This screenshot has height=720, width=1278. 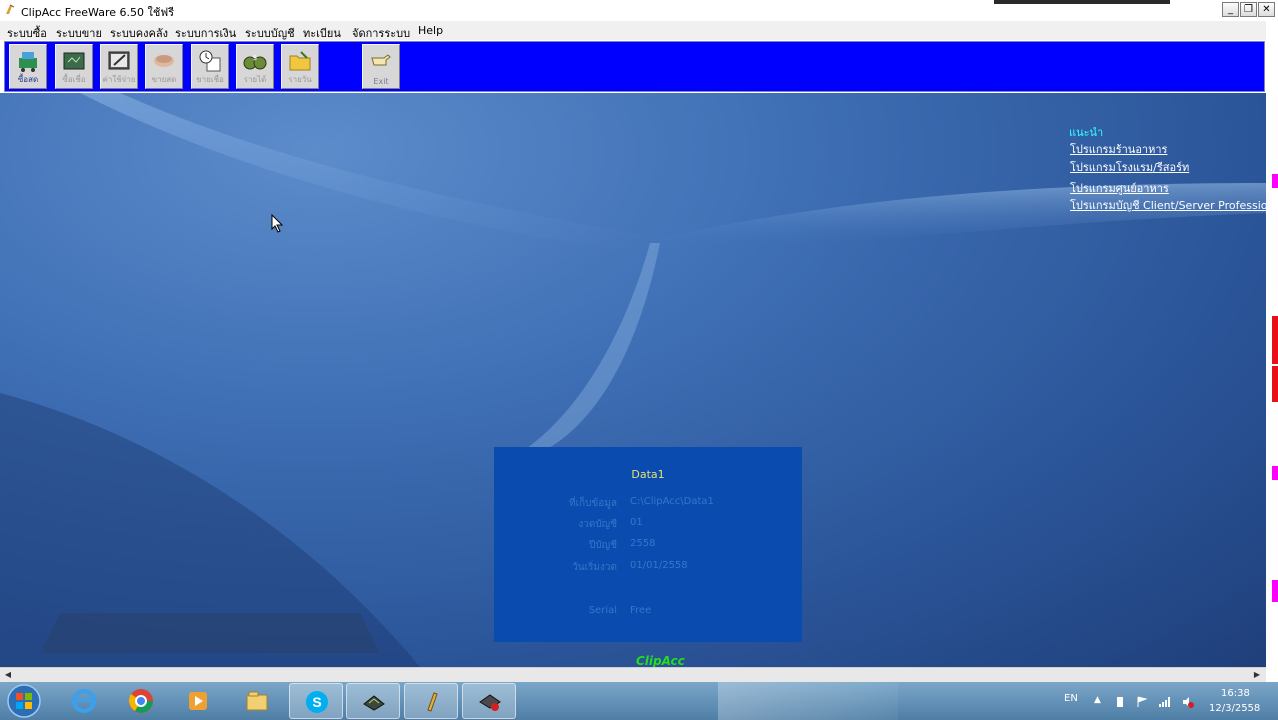 I want to click on data-path-label: ที่เก็บข้อมูล, so click(x=593, y=503).